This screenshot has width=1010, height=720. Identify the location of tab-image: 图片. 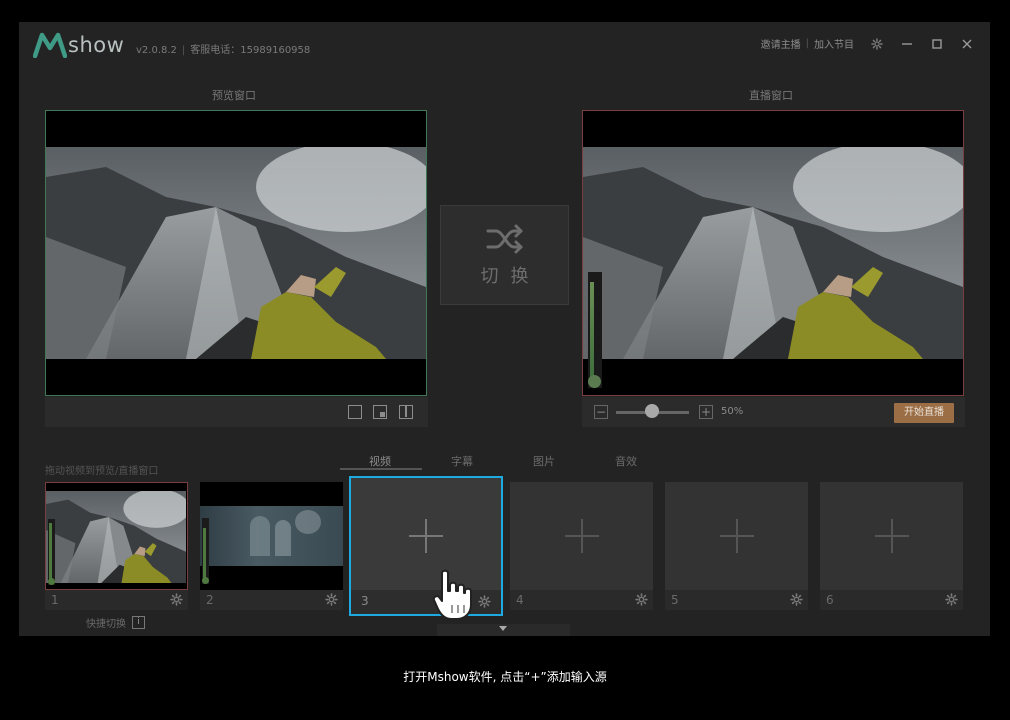
(544, 461).